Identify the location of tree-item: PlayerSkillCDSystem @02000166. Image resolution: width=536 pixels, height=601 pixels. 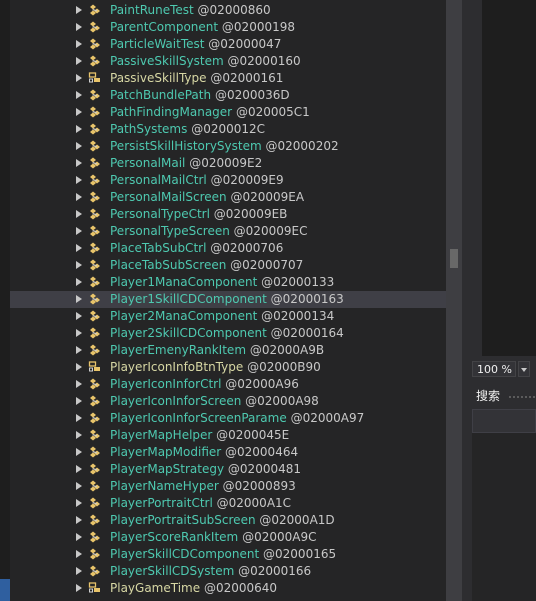
(228, 571).